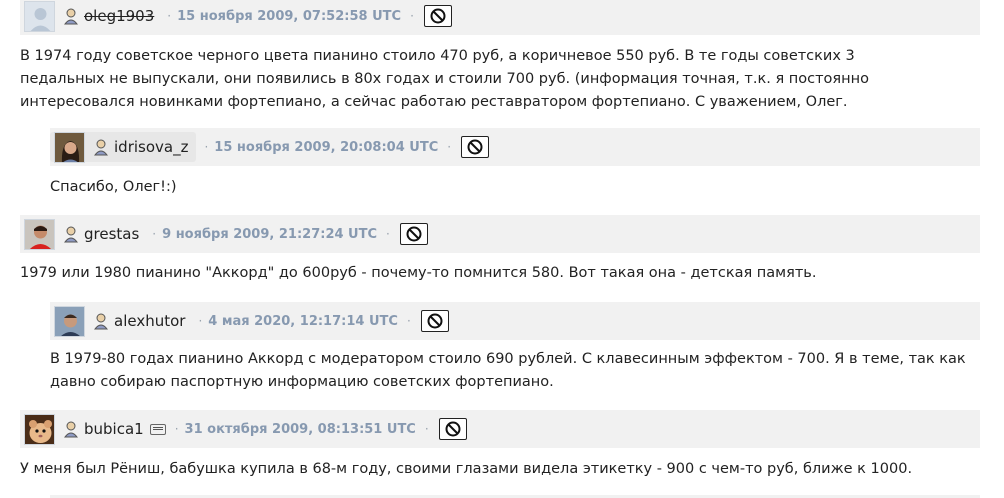 Image resolution: width=1004 pixels, height=498 pixels. I want to click on username-link: bubica1, so click(114, 429).